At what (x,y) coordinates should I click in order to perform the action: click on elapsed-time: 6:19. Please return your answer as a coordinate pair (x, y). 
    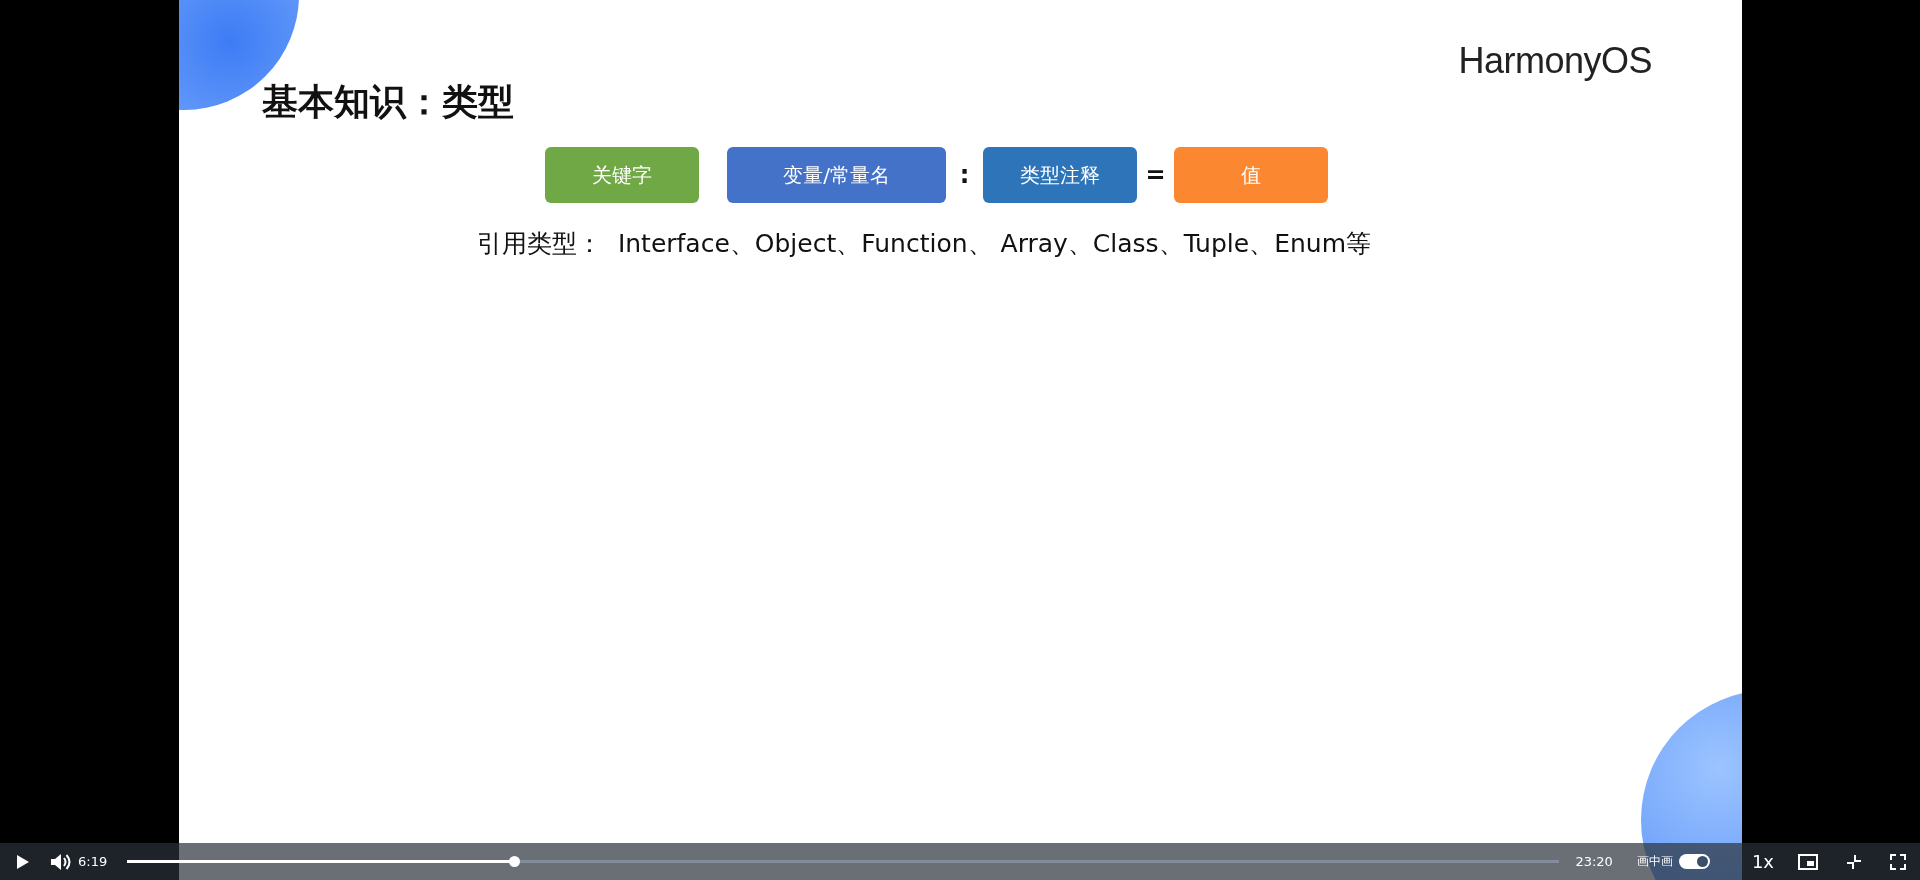
    Looking at the image, I should click on (93, 861).